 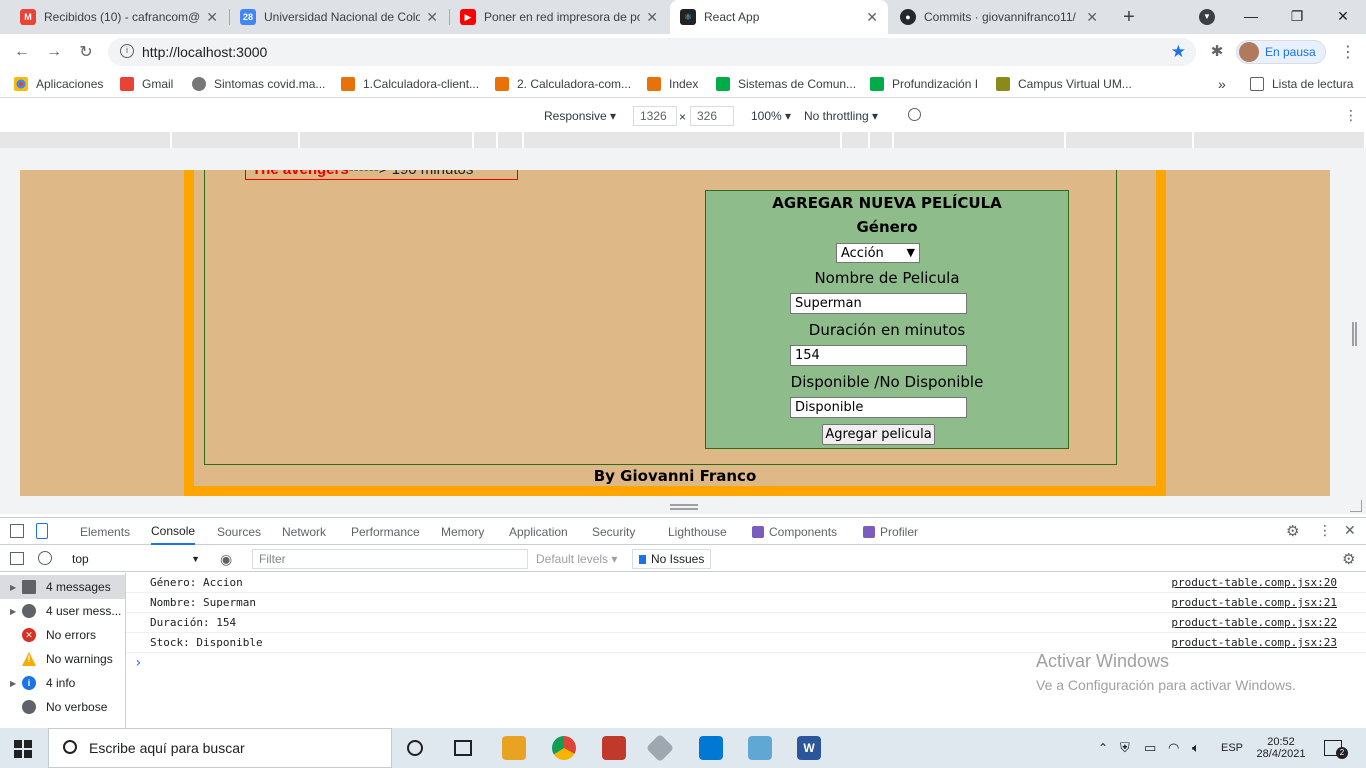 I want to click on forward-button: →, so click(x=54, y=52).